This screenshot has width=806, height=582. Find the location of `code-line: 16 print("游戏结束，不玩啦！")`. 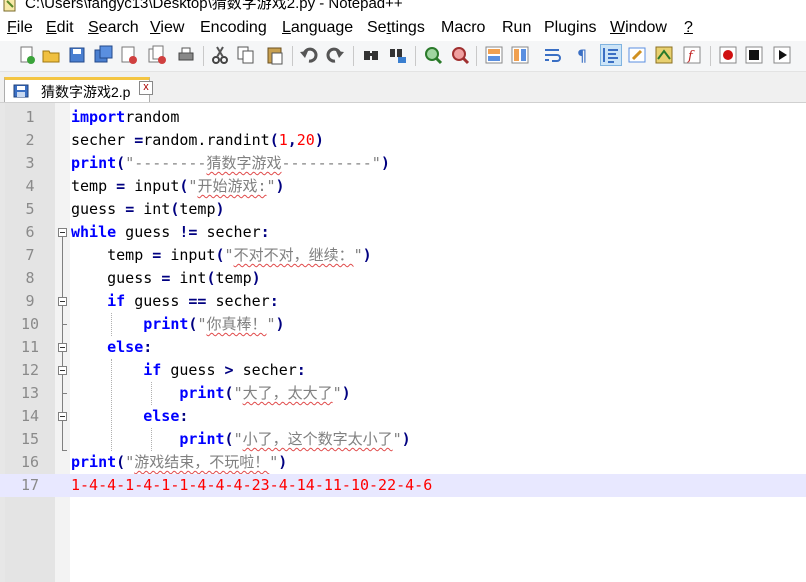

code-line: 16 print("游戏结束，不玩啦！") is located at coordinates (403, 462).